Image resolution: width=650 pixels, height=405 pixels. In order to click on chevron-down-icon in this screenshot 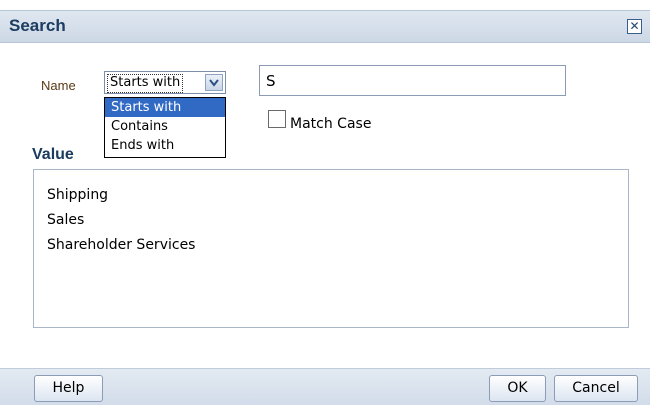, I will do `click(214, 82)`.